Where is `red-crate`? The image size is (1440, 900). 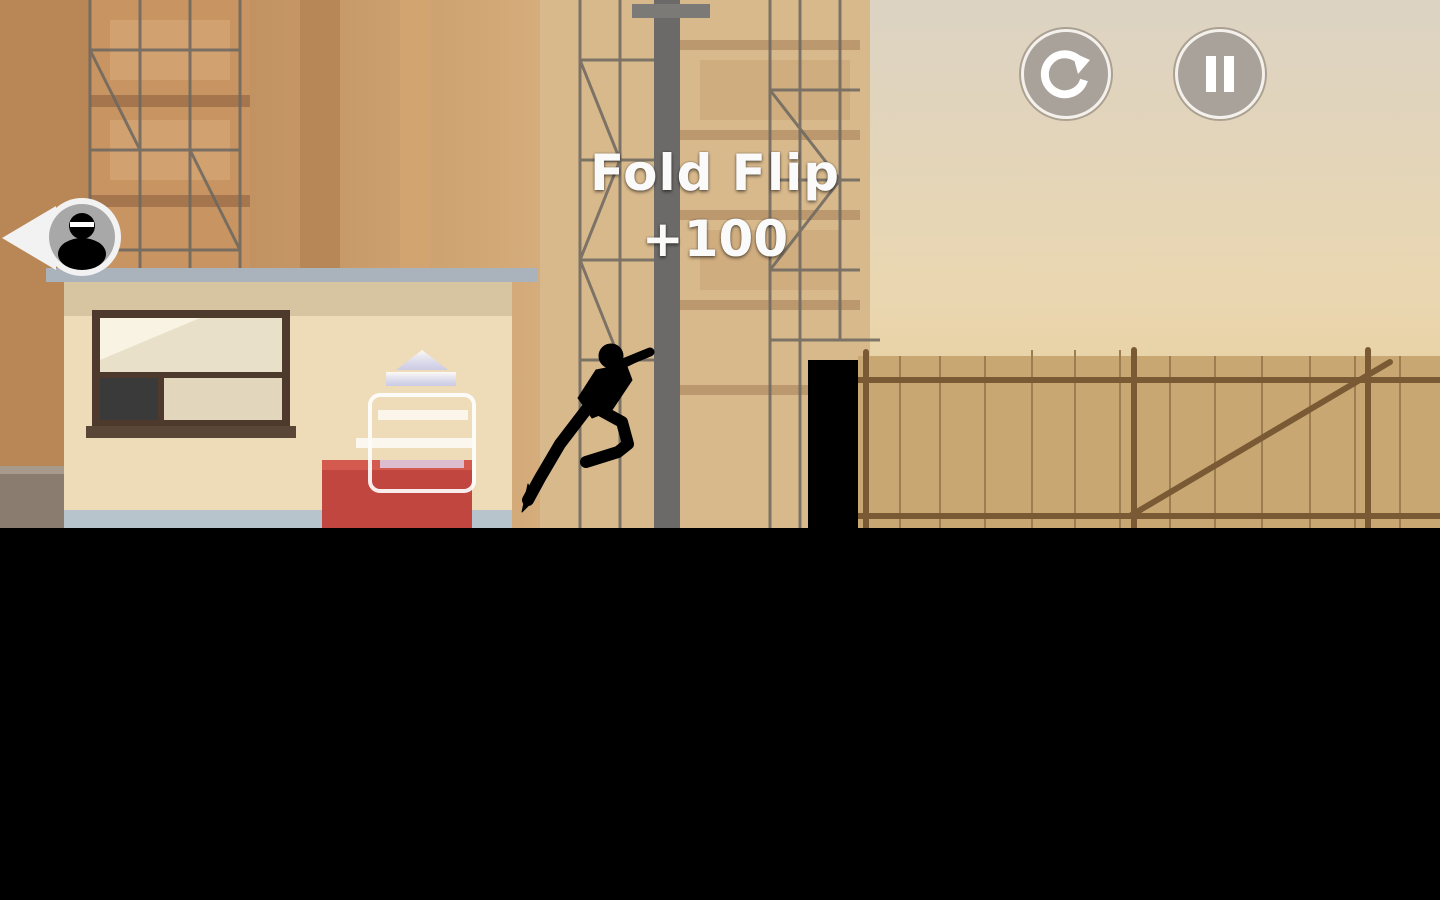 red-crate is located at coordinates (397, 495).